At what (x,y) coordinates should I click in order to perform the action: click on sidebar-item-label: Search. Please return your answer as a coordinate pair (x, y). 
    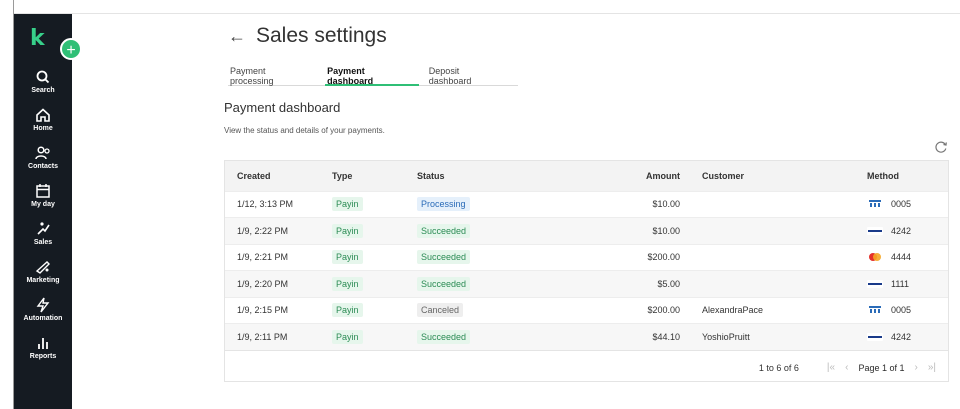
    Looking at the image, I should click on (43, 90).